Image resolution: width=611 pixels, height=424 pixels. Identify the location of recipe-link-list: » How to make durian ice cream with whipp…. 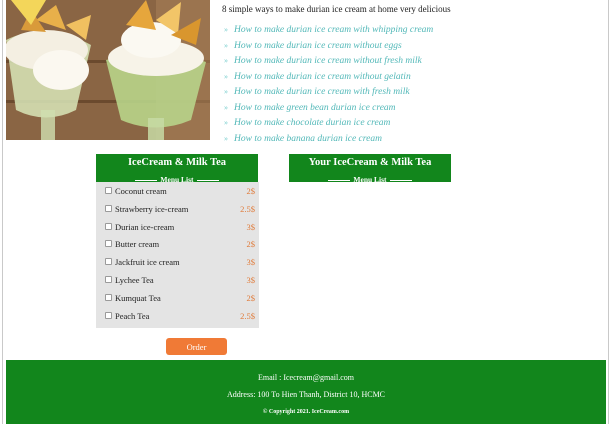
(328, 84).